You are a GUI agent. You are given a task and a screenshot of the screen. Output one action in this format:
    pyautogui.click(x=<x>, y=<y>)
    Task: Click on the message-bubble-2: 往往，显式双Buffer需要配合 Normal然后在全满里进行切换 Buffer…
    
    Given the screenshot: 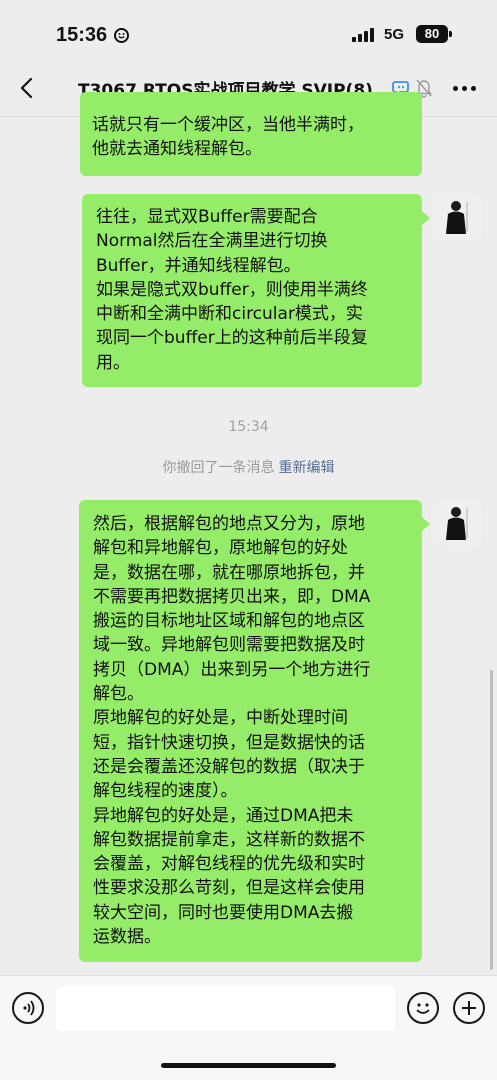 What is the action you would take?
    pyautogui.click(x=252, y=290)
    